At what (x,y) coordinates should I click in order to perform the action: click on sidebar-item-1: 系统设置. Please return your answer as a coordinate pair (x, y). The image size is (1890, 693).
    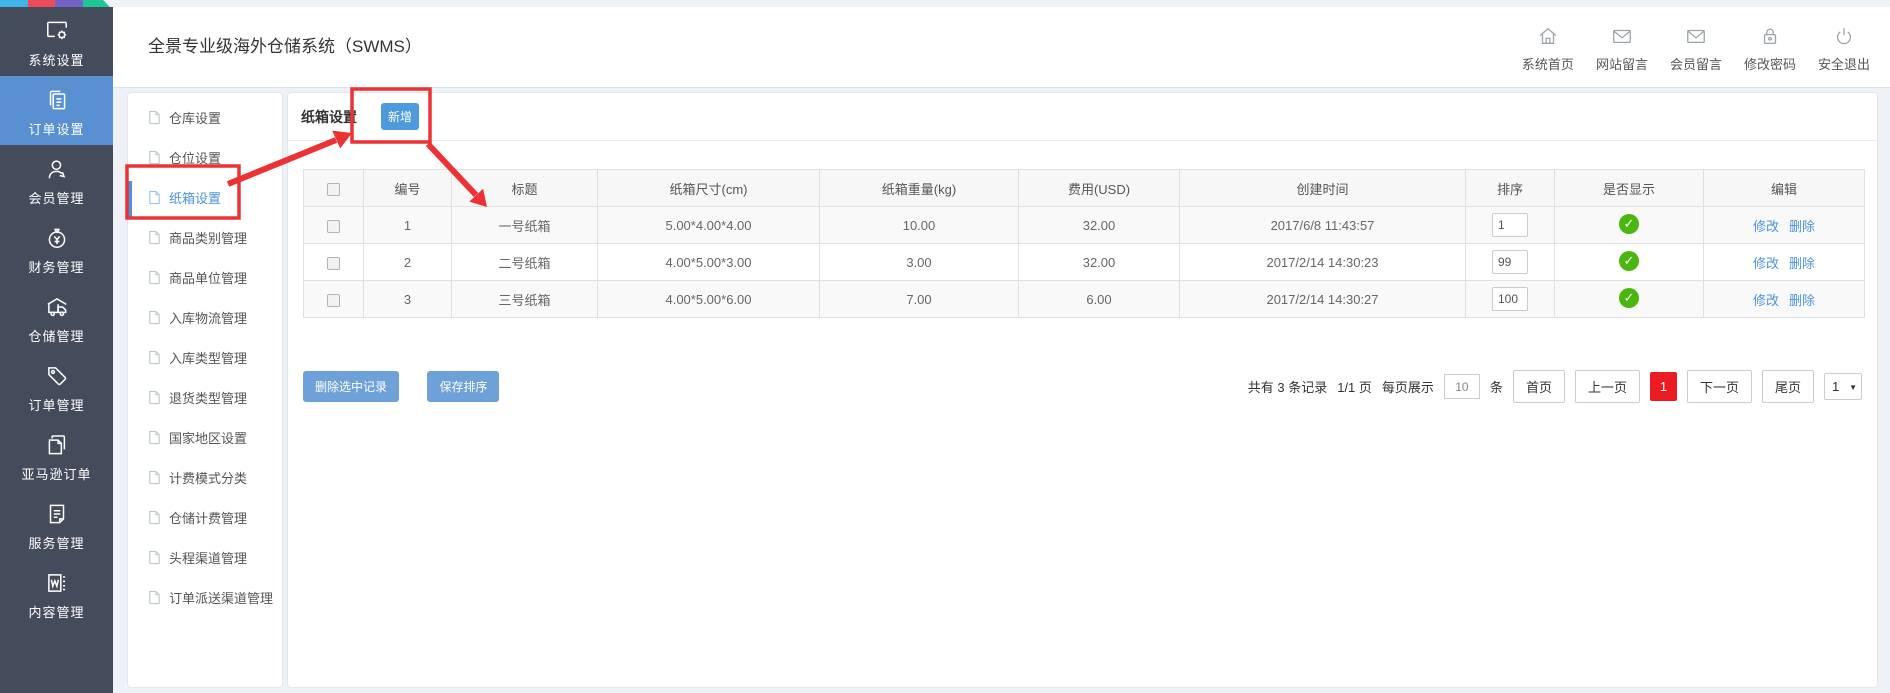
    Looking at the image, I should click on (56, 41).